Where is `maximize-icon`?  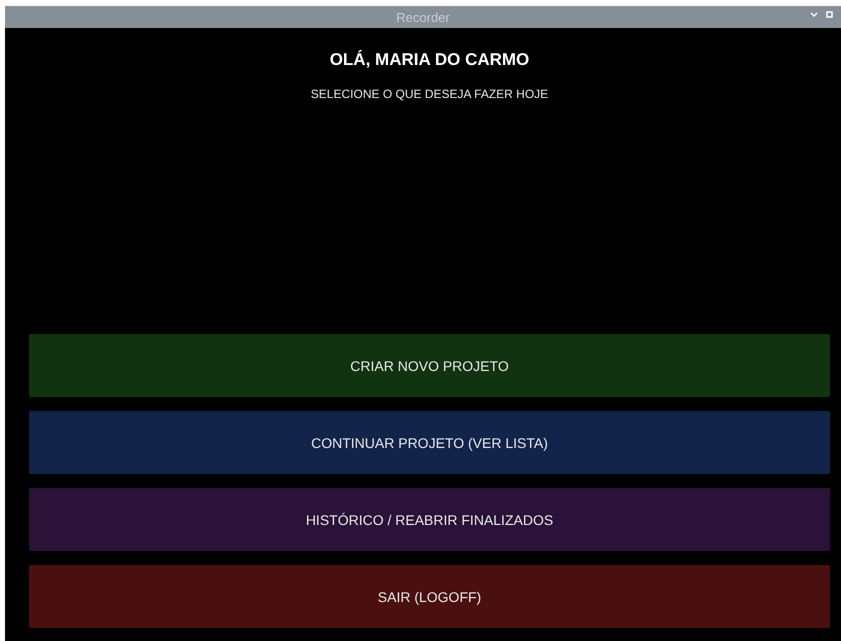 maximize-icon is located at coordinates (829, 14).